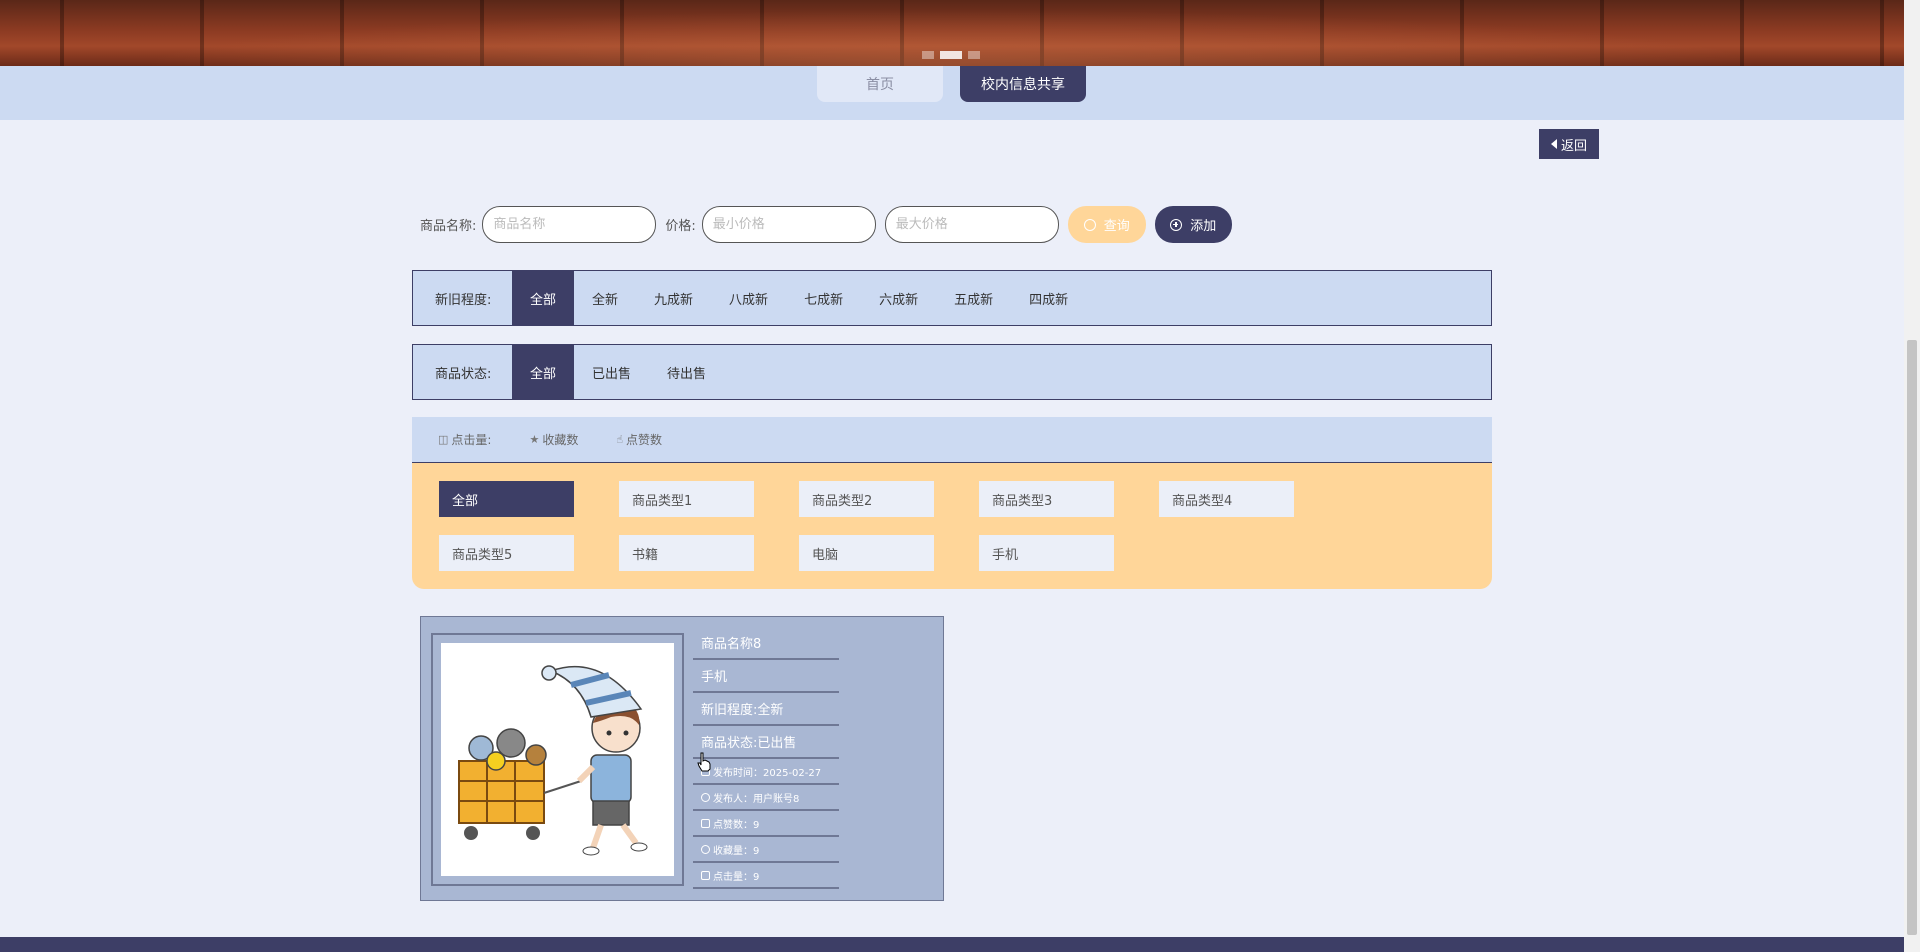 The height and width of the screenshot is (952, 1920). Describe the element at coordinates (766, 824) in the screenshot. I see `likes-row: 点赞数：9` at that location.